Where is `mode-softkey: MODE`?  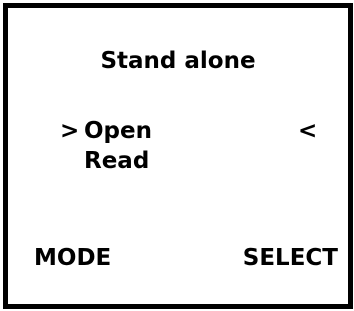 mode-softkey: MODE is located at coordinates (72, 258).